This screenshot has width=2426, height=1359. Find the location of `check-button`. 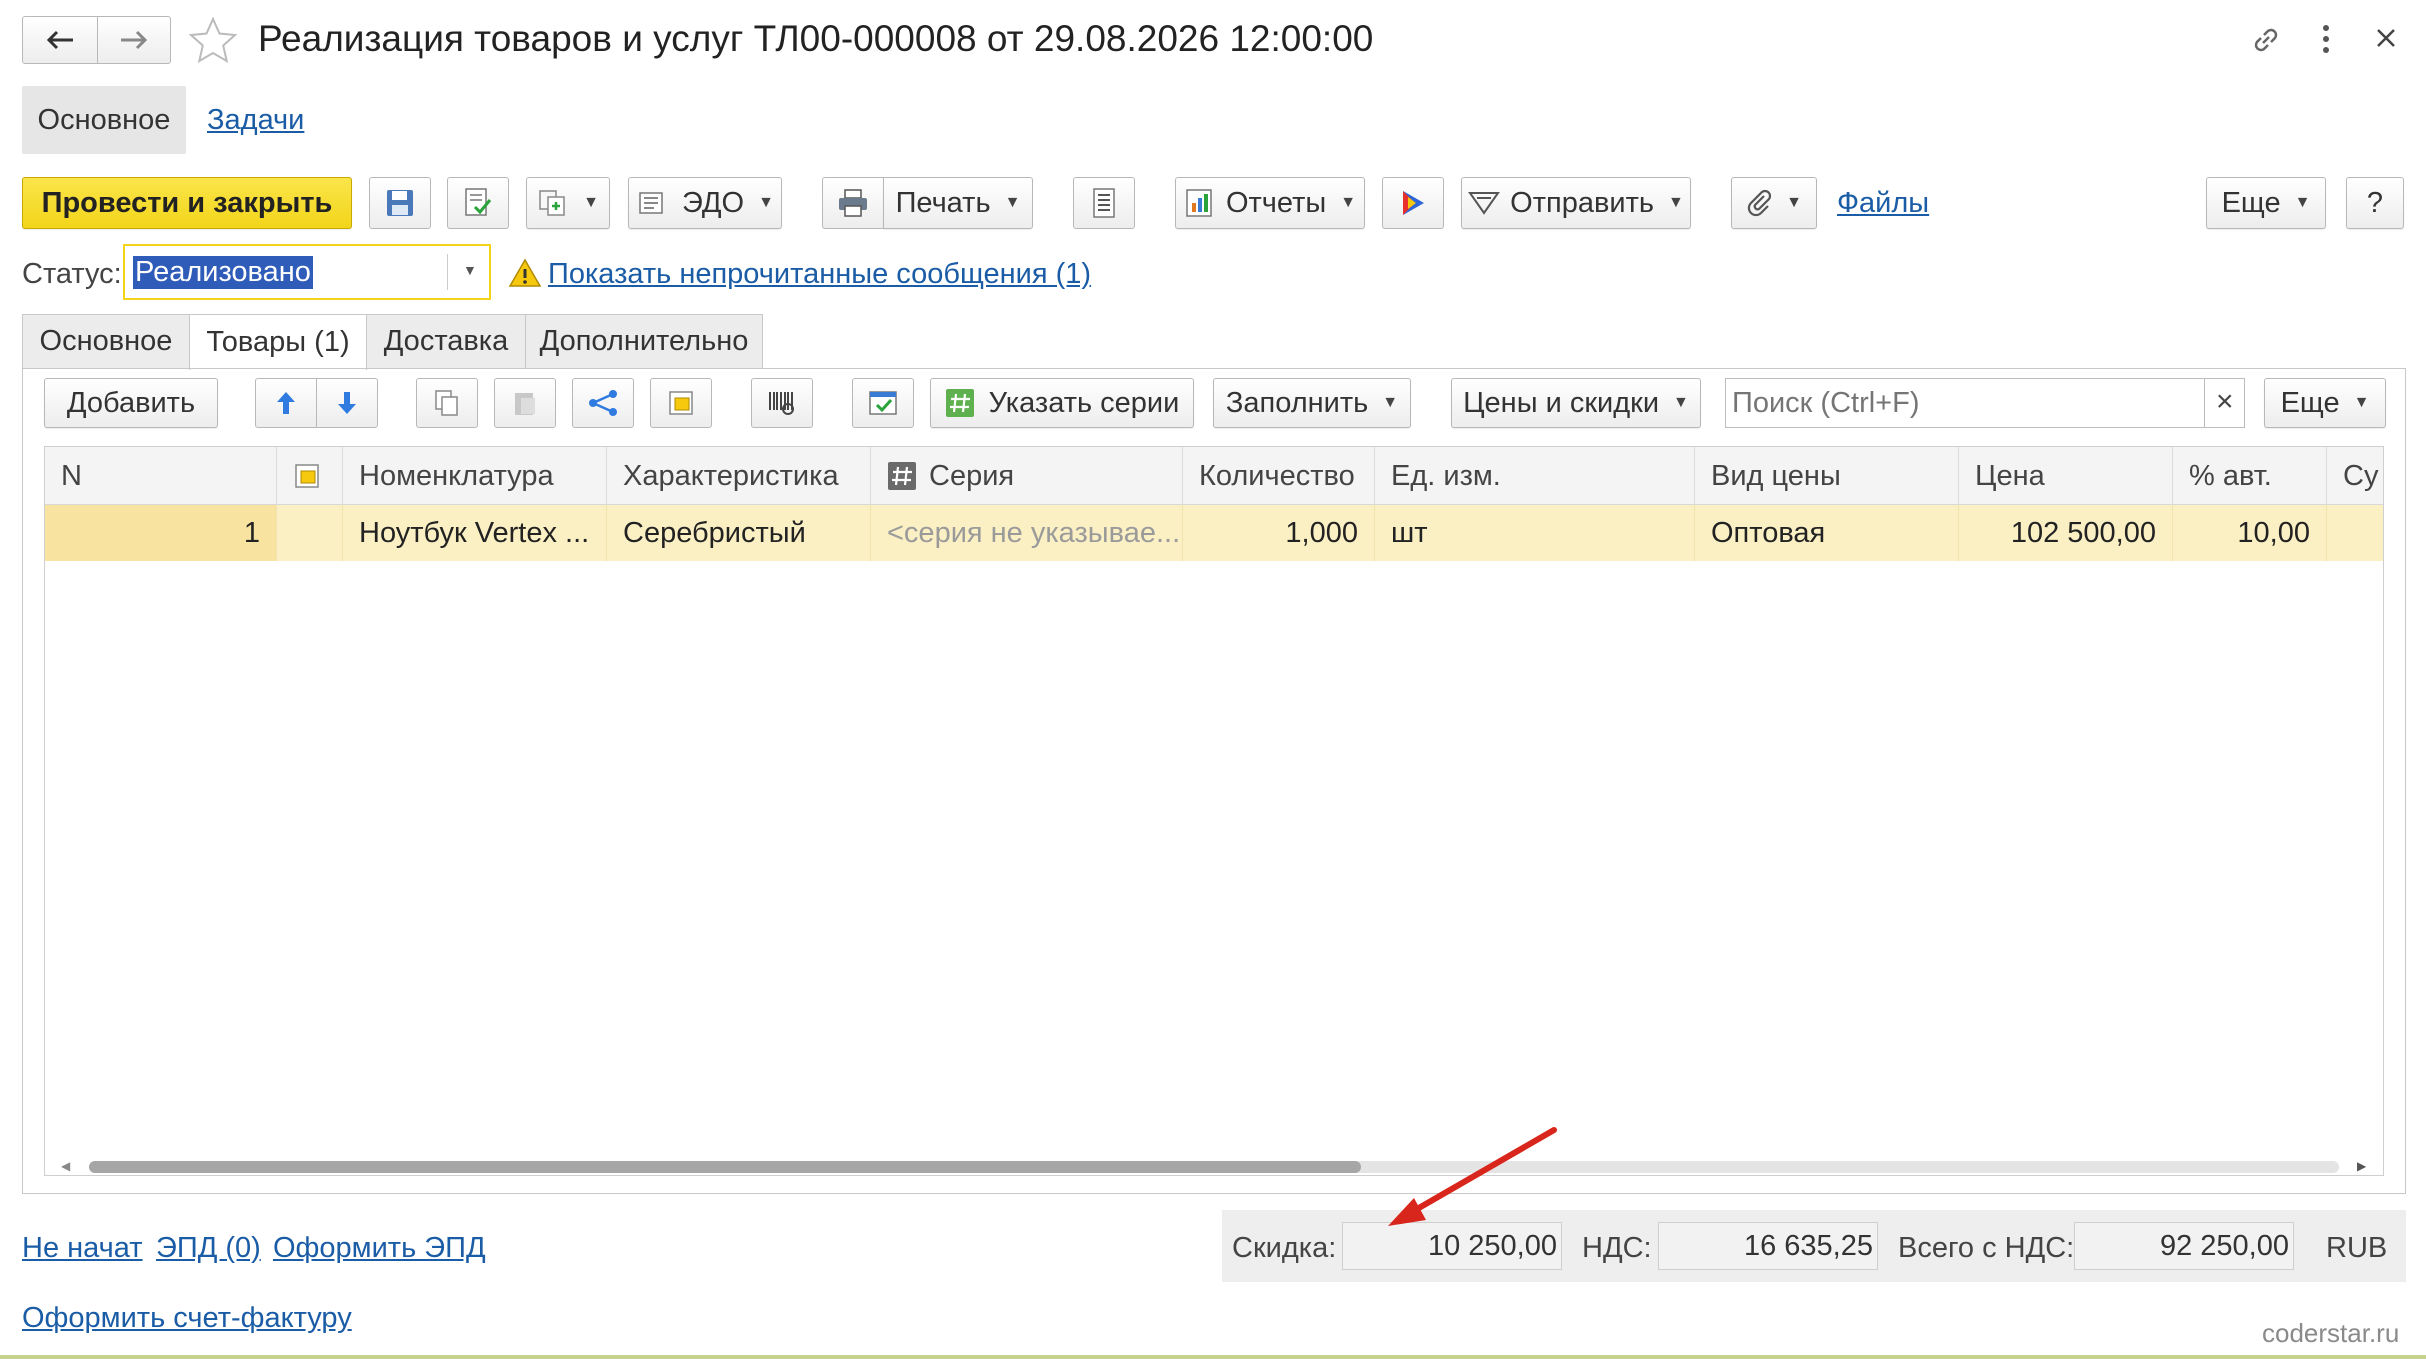

check-button is located at coordinates (883, 403).